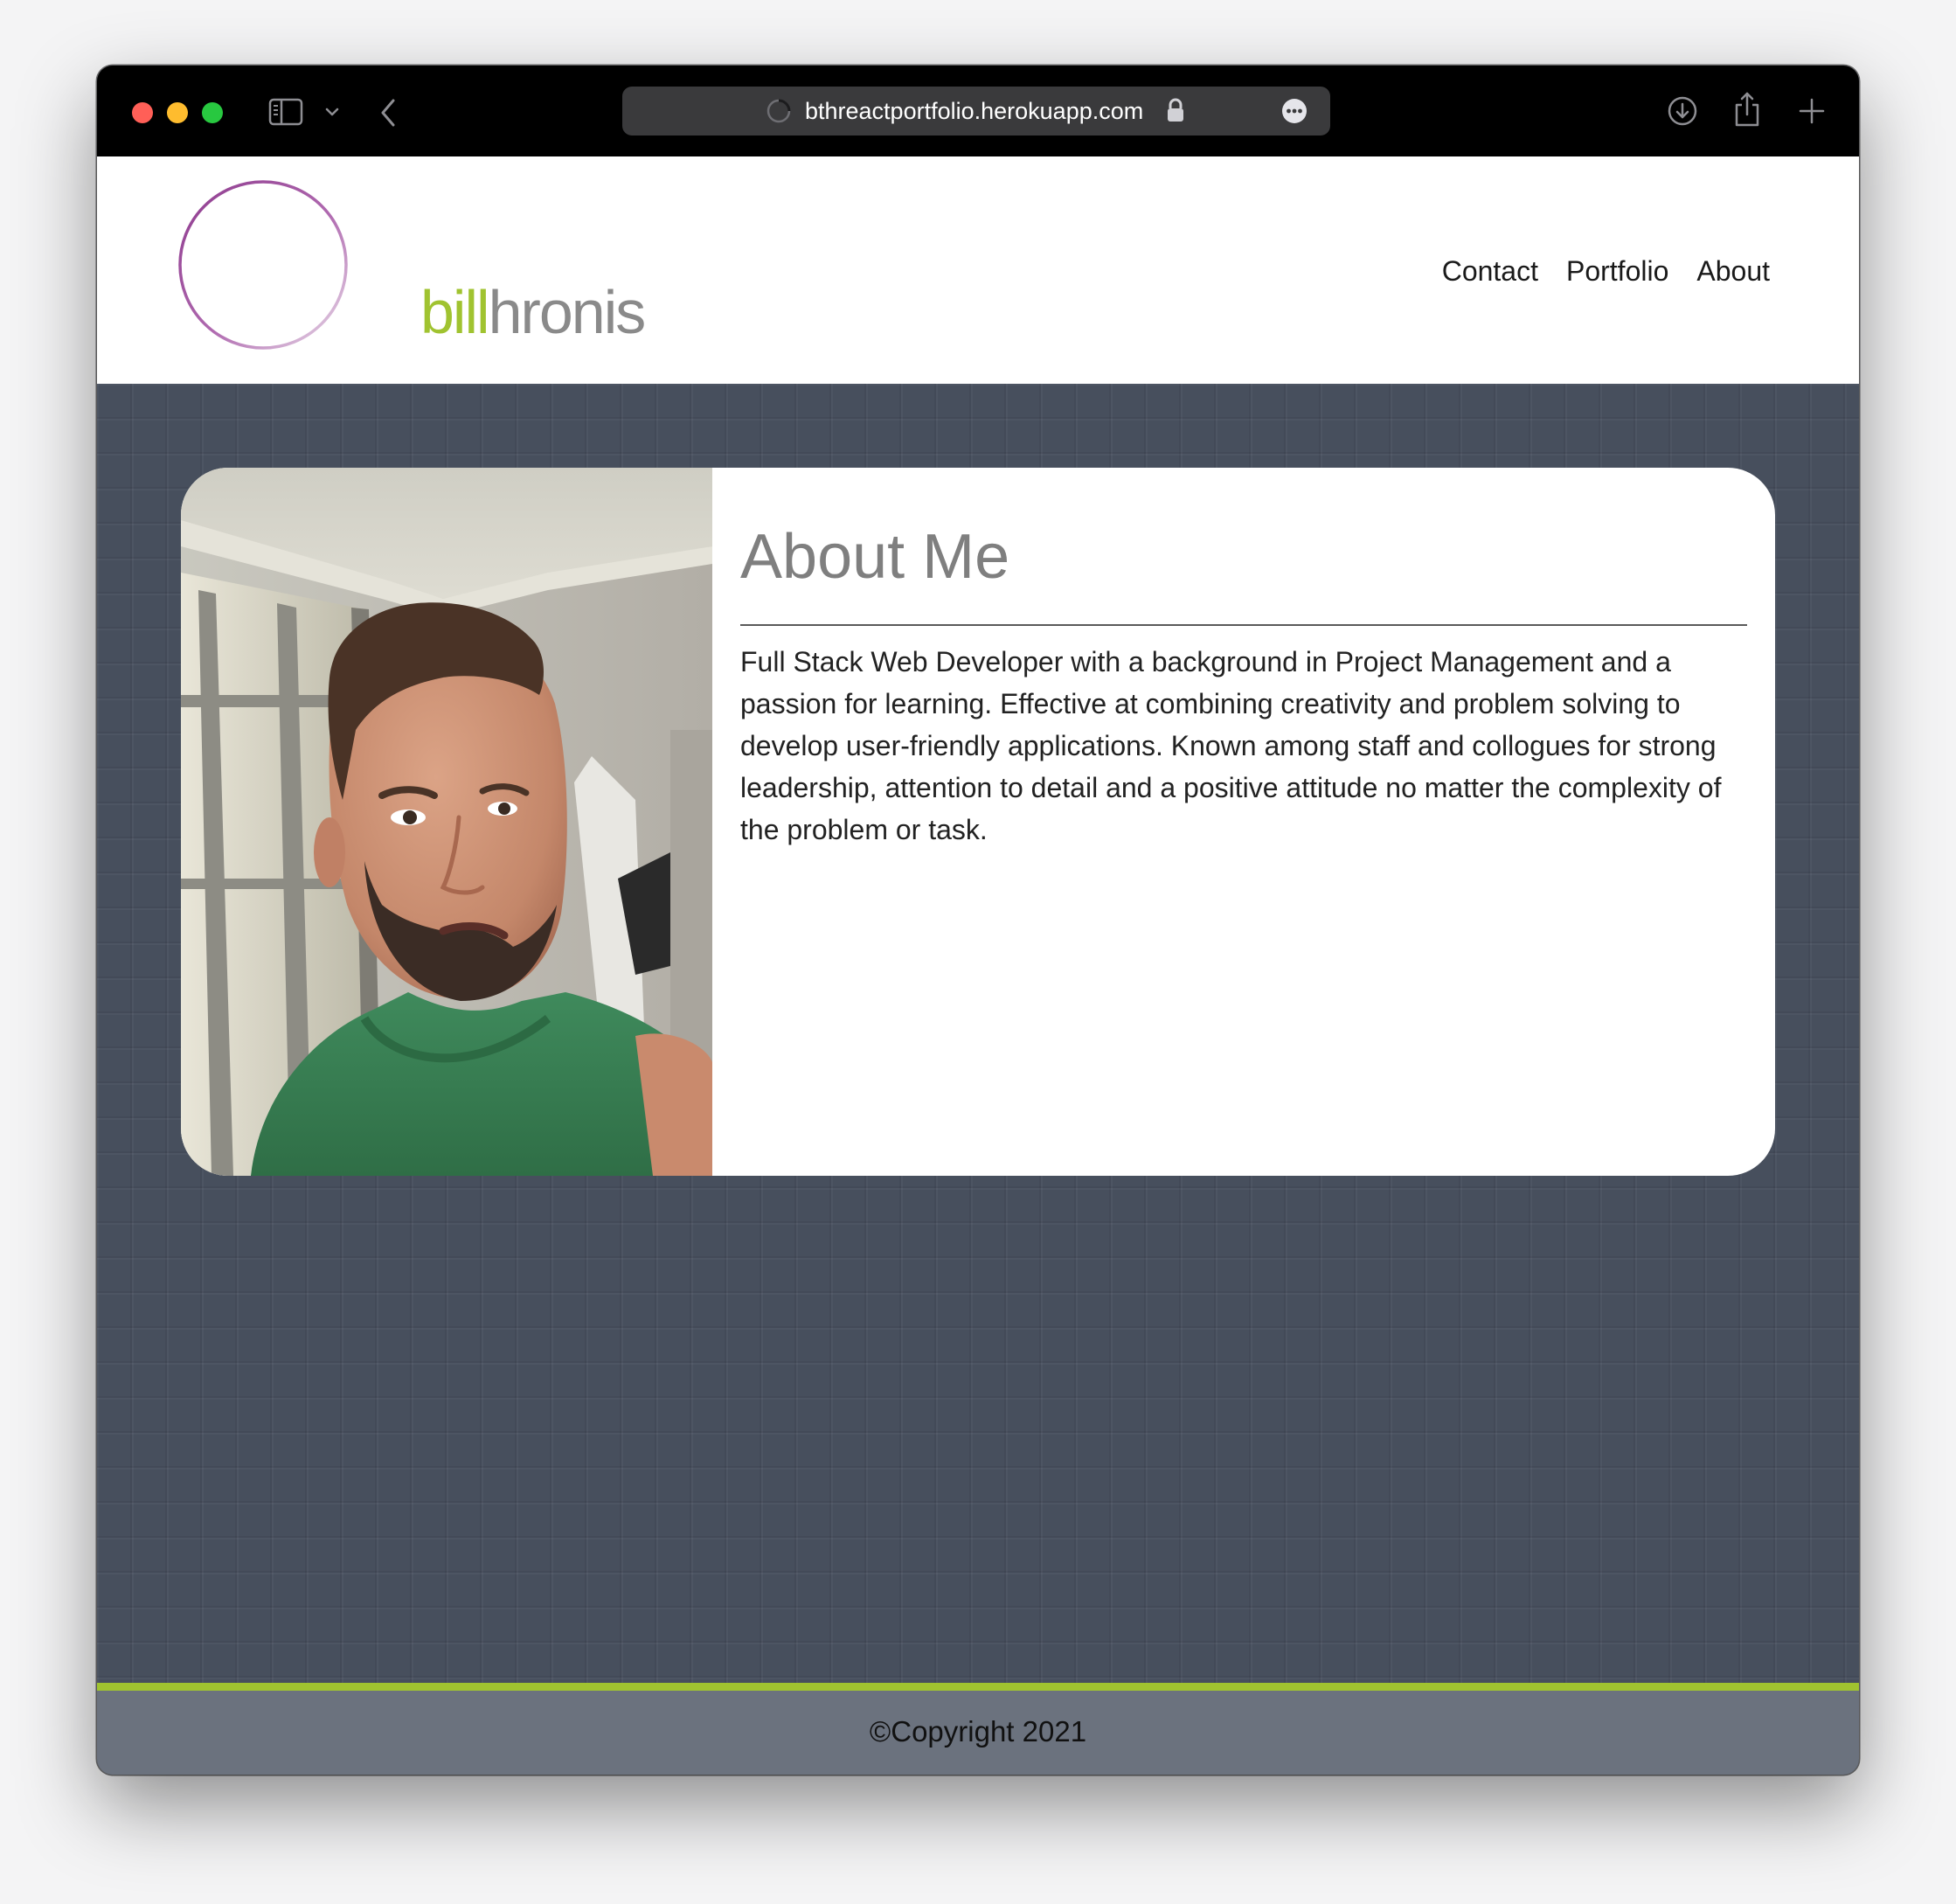 The height and width of the screenshot is (1904, 1956). Describe the element at coordinates (779, 111) in the screenshot. I see `loading-spinner-icon` at that location.